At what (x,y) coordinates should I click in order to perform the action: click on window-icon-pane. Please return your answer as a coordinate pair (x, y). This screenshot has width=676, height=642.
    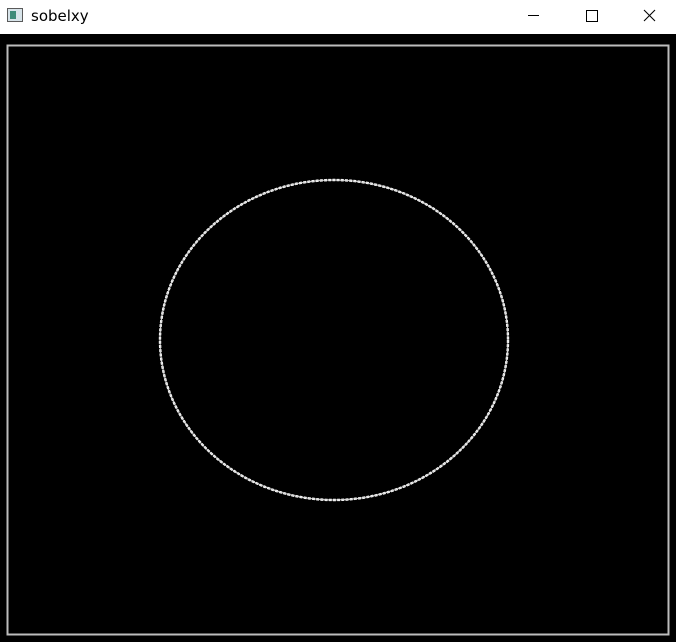
    Looking at the image, I should click on (13, 15).